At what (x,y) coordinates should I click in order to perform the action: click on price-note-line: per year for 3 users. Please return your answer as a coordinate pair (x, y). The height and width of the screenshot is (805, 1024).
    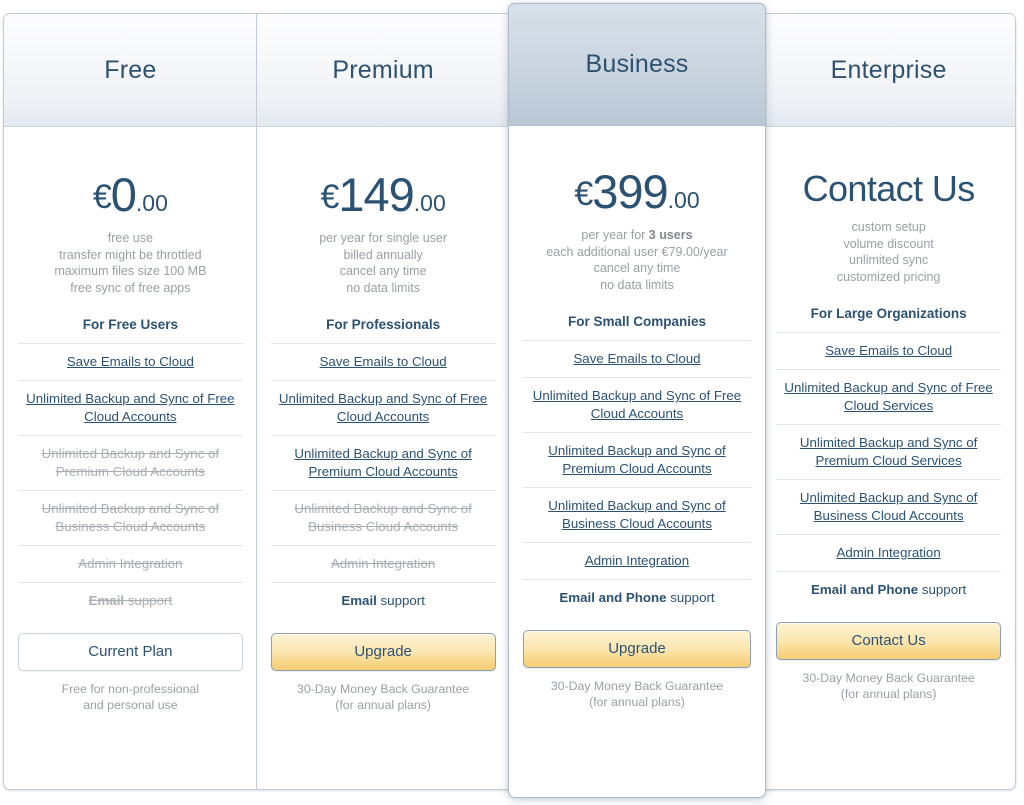
    Looking at the image, I should click on (637, 235).